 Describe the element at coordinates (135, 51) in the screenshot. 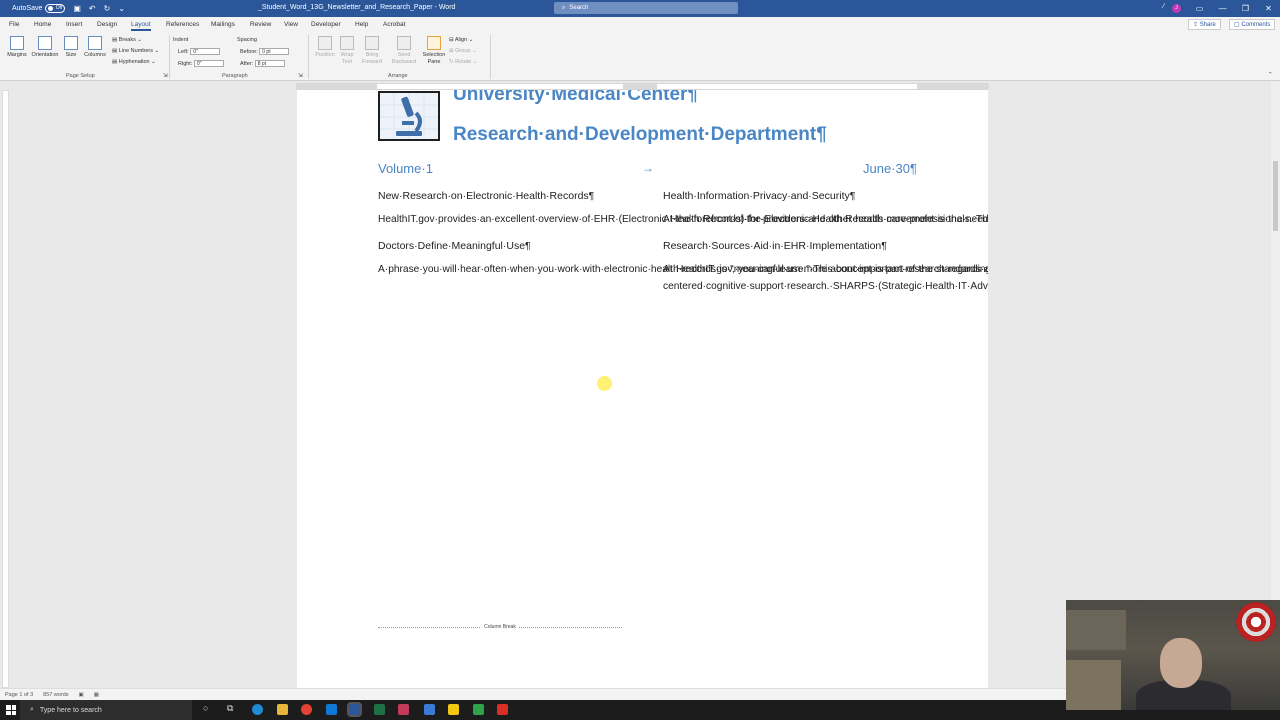

I see `line-numbers-button: ▤ Line Numbers ⌄` at that location.